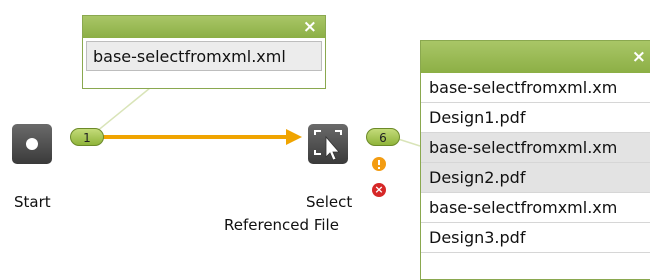  Describe the element at coordinates (87, 137) in the screenshot. I see `start-count-badge: 1` at that location.